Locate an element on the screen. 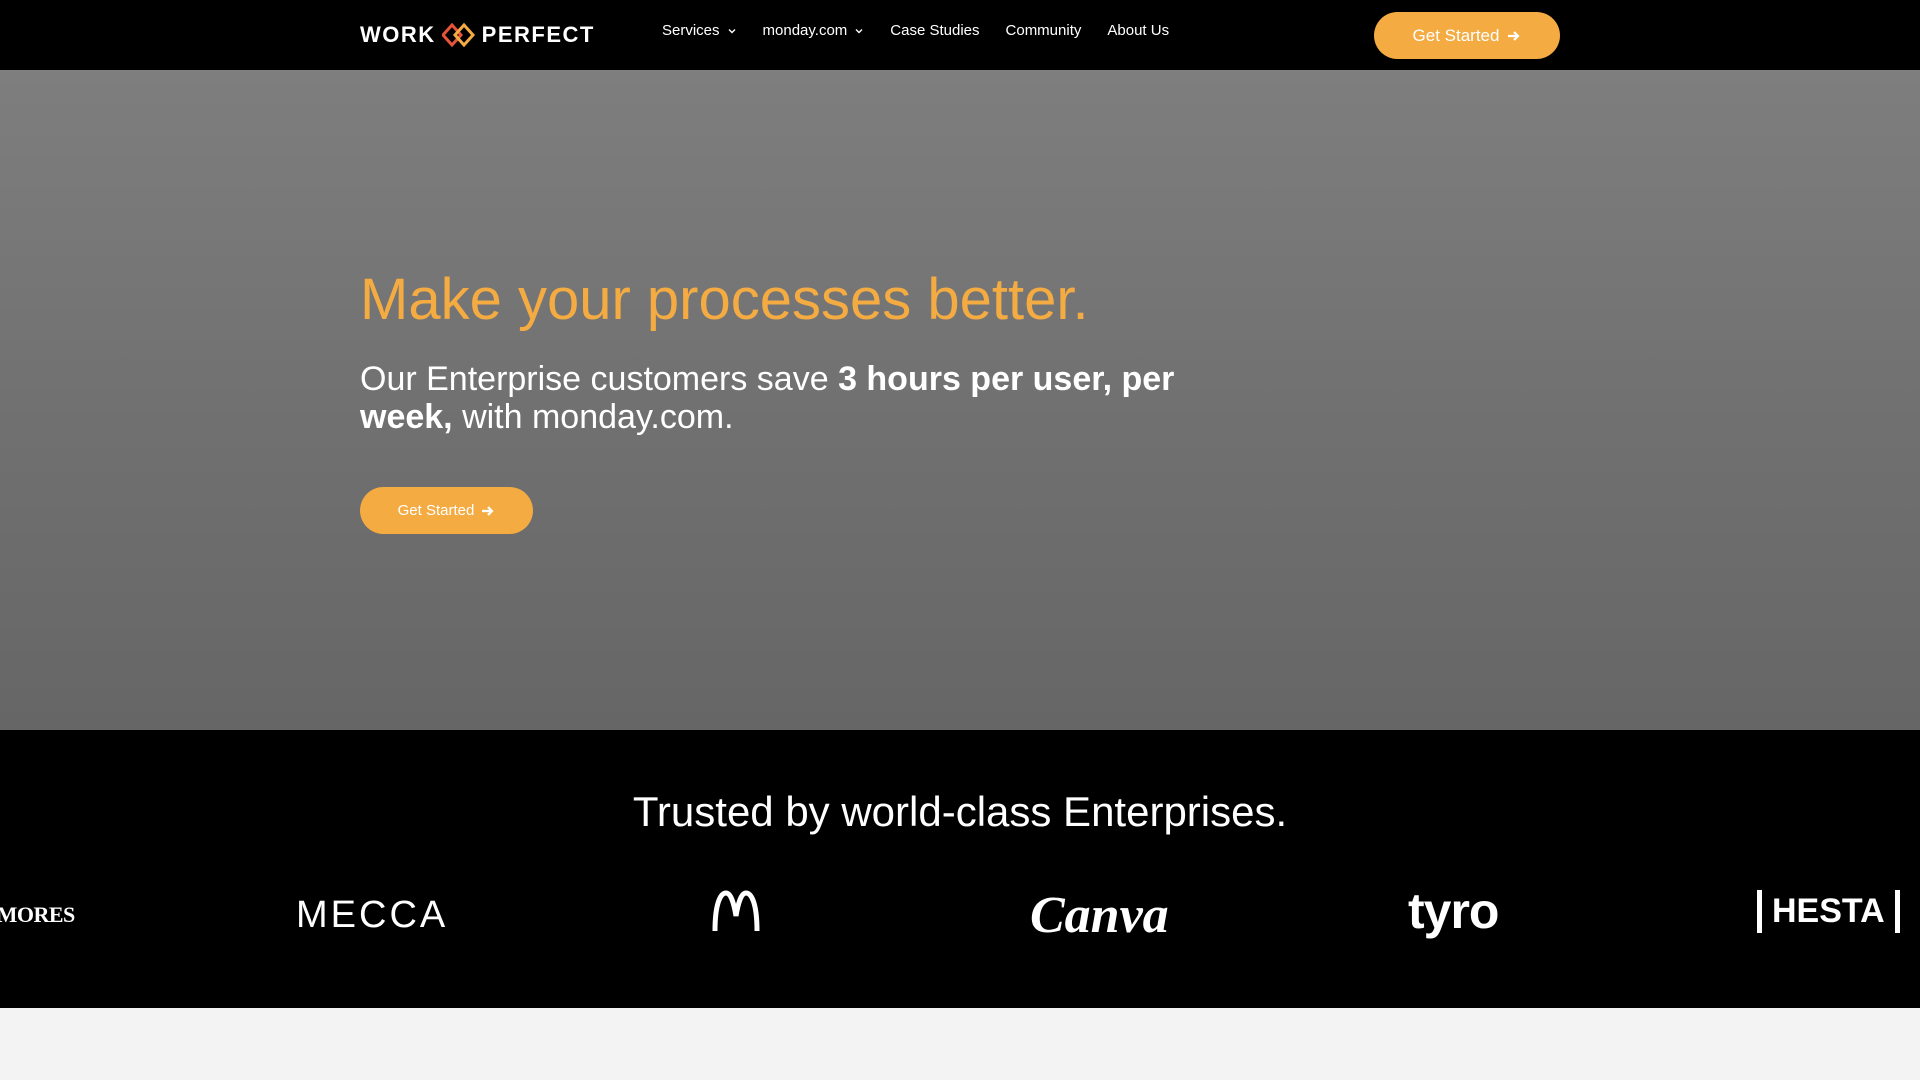 The image size is (1920, 1080). mecca-logo: MECCA is located at coordinates (372, 915).